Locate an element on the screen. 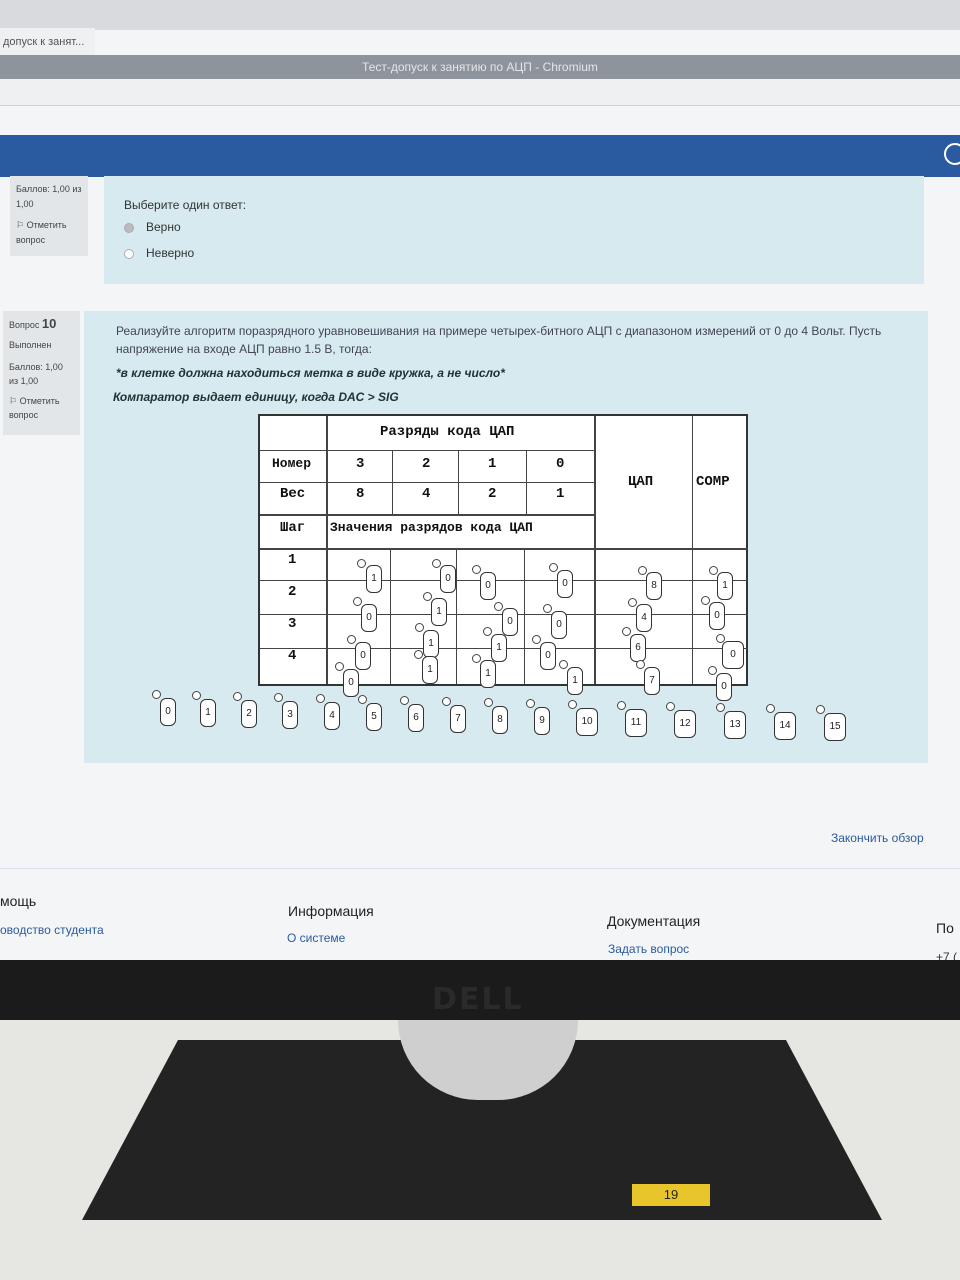 The height and width of the screenshot is (1280, 960). palette-chip-14: 14 is located at coordinates (785, 726).